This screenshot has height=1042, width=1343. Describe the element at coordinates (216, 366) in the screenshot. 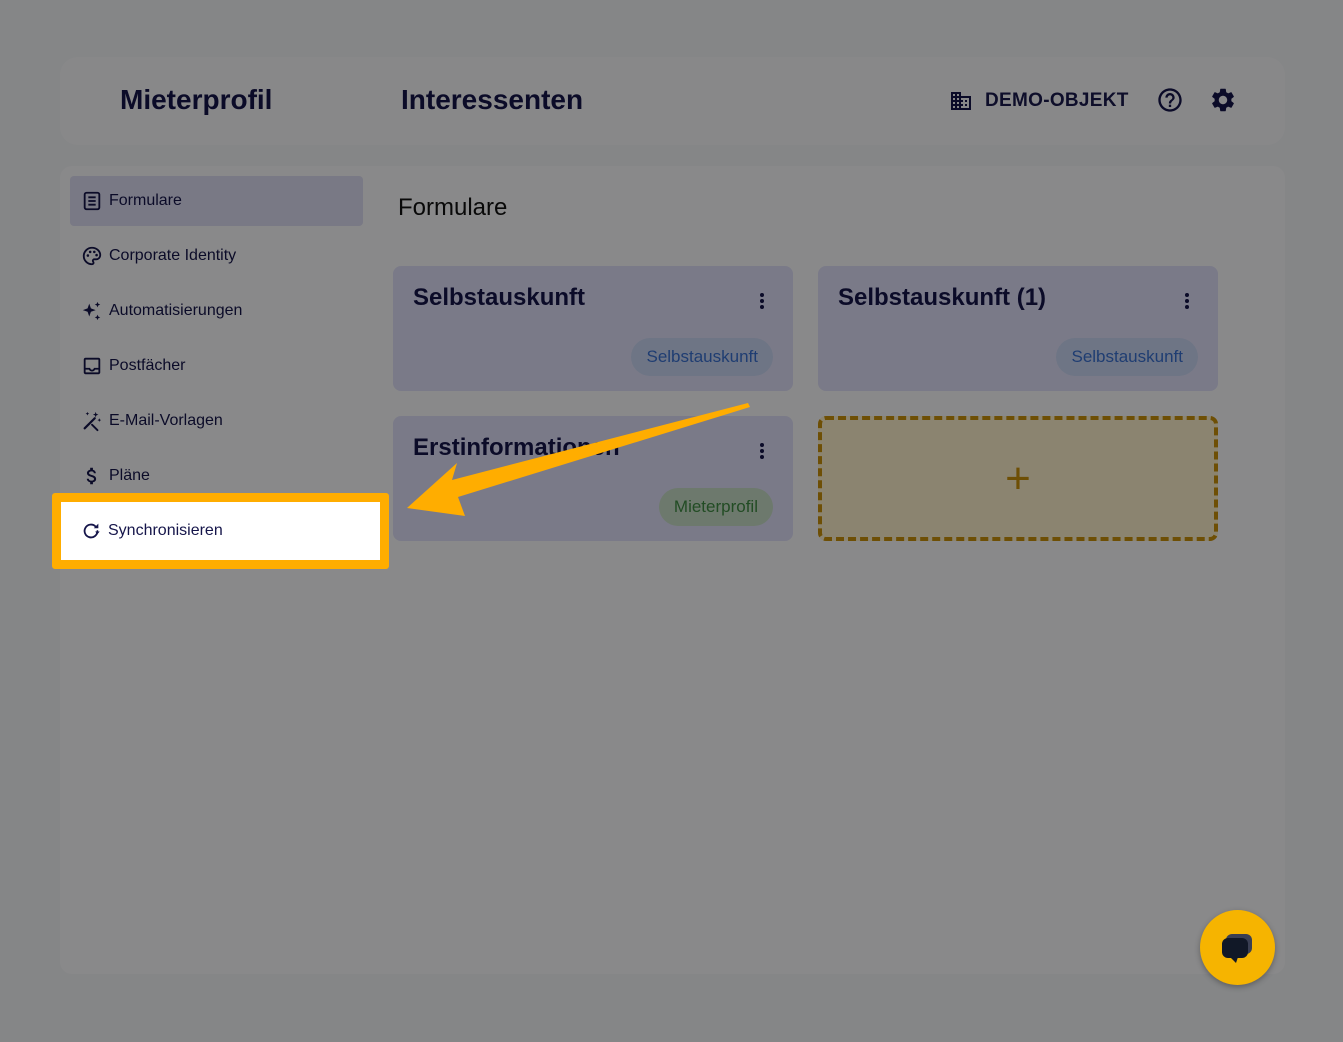

I see `sidebar-item-postfaecher: Postfächer` at that location.